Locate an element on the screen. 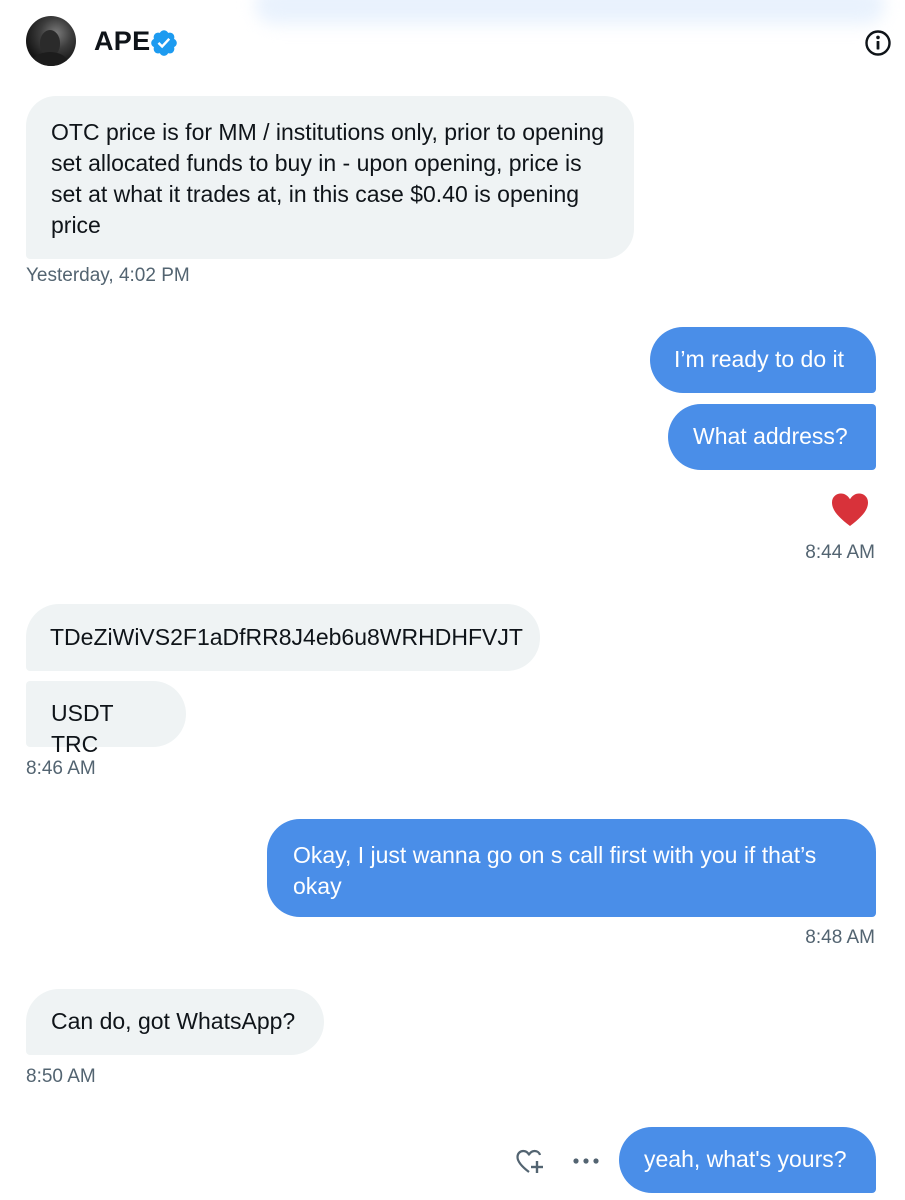  message-timestamp: Yesterday, 4:02 PM is located at coordinates (108, 275).